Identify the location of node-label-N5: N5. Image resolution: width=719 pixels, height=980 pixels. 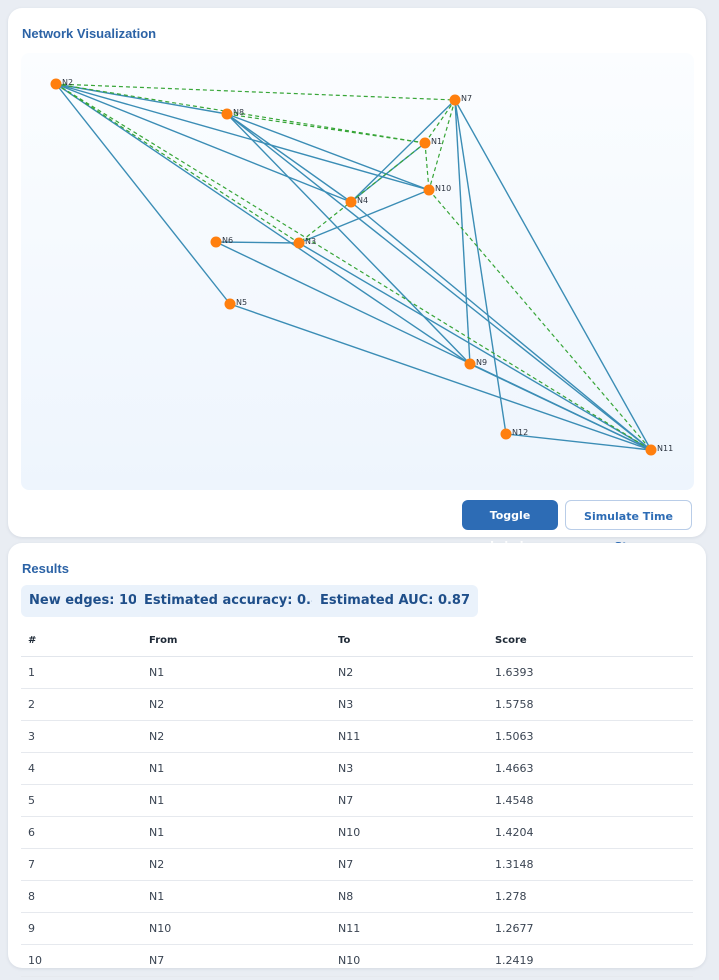
(241, 302).